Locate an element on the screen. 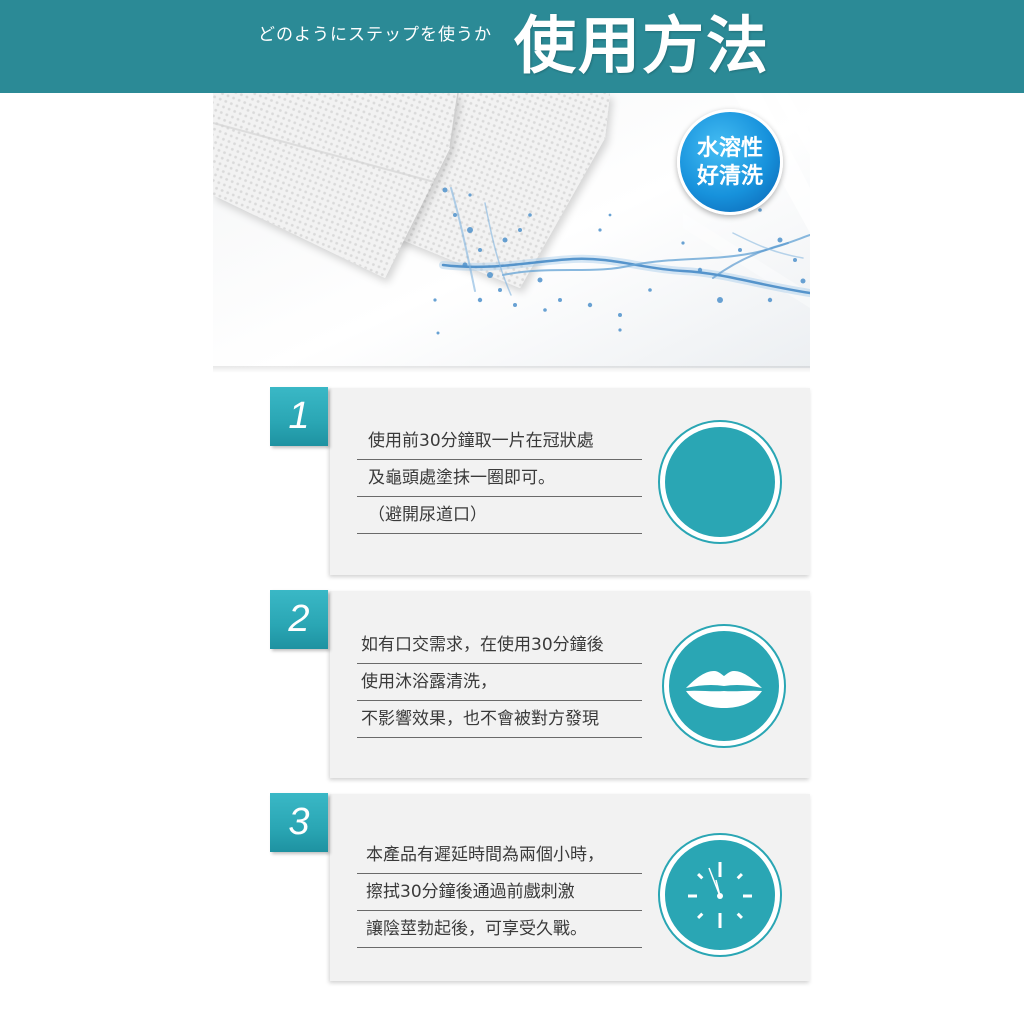 The width and height of the screenshot is (1024, 1024). instruction-line: 使用沐浴露清洗， is located at coordinates (499, 682).